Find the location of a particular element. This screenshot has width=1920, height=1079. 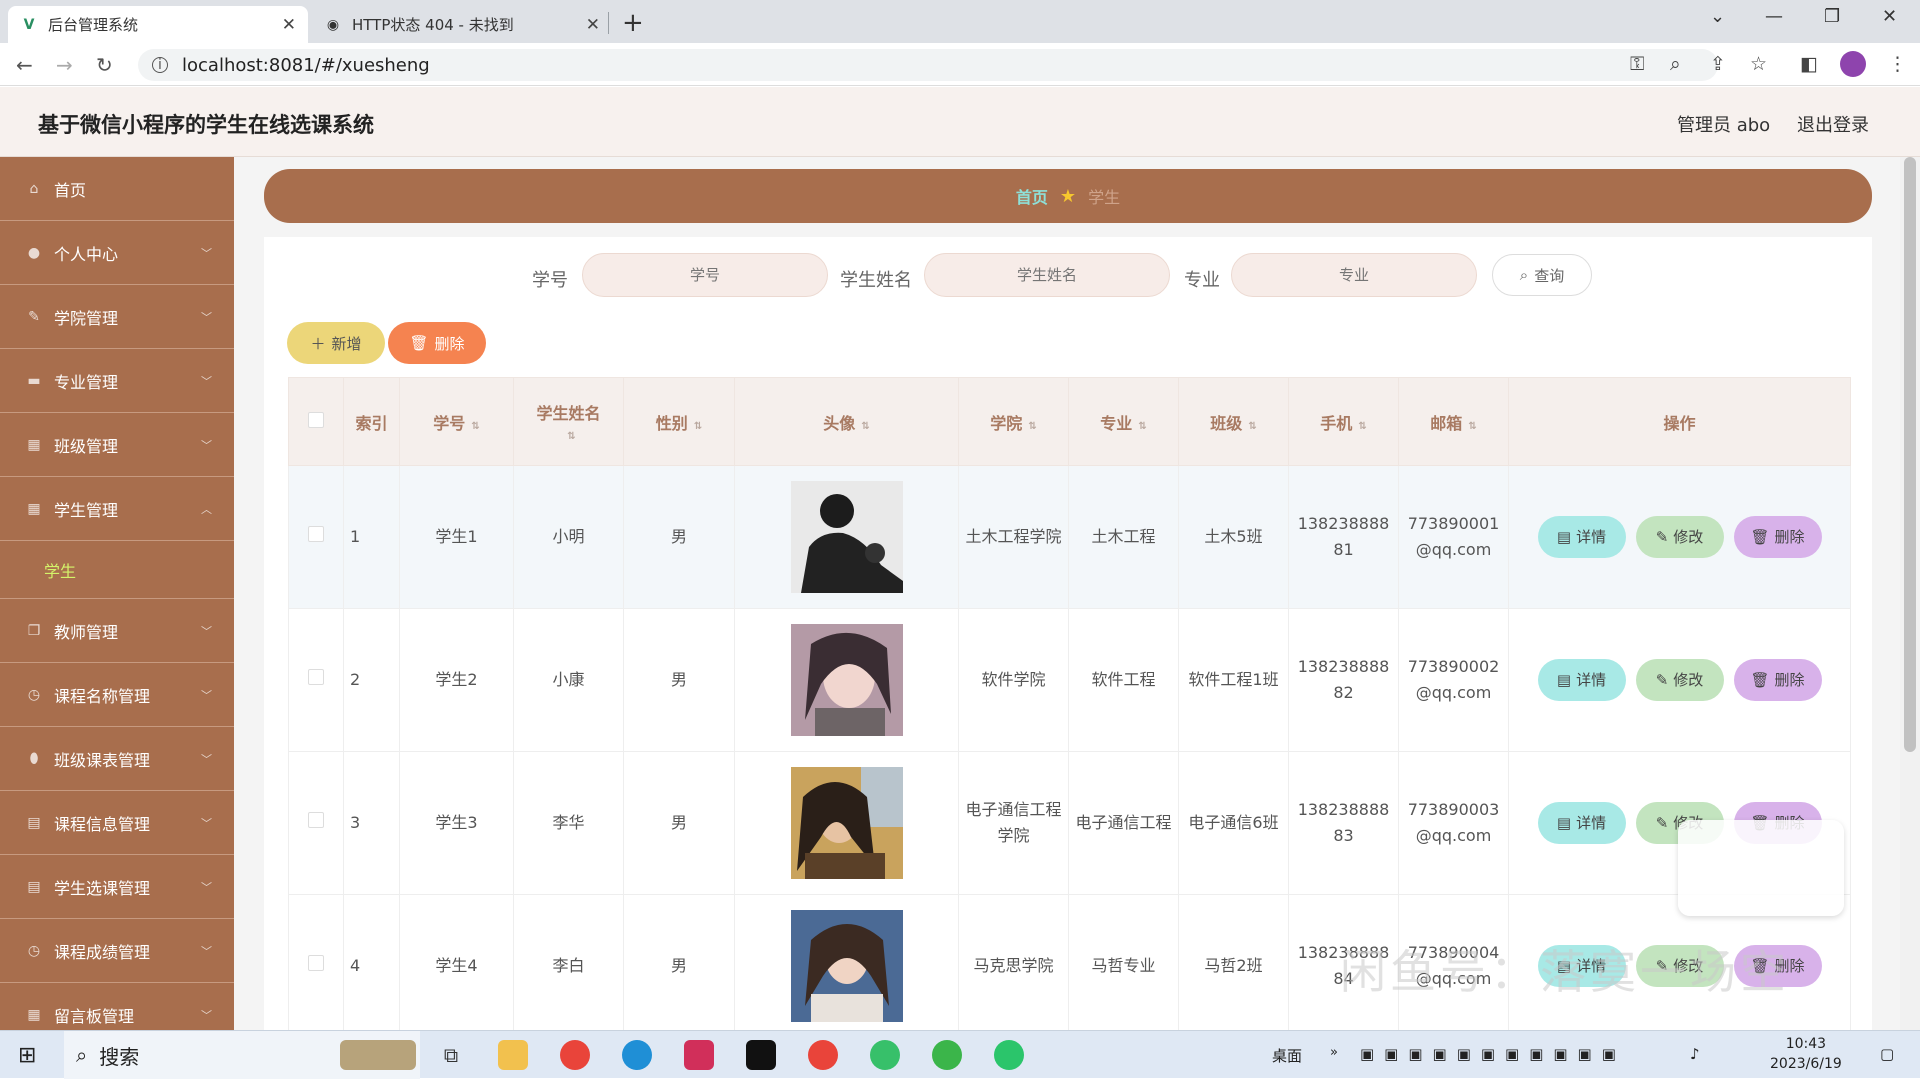

chrome-active-icon is located at coordinates (823, 1055).